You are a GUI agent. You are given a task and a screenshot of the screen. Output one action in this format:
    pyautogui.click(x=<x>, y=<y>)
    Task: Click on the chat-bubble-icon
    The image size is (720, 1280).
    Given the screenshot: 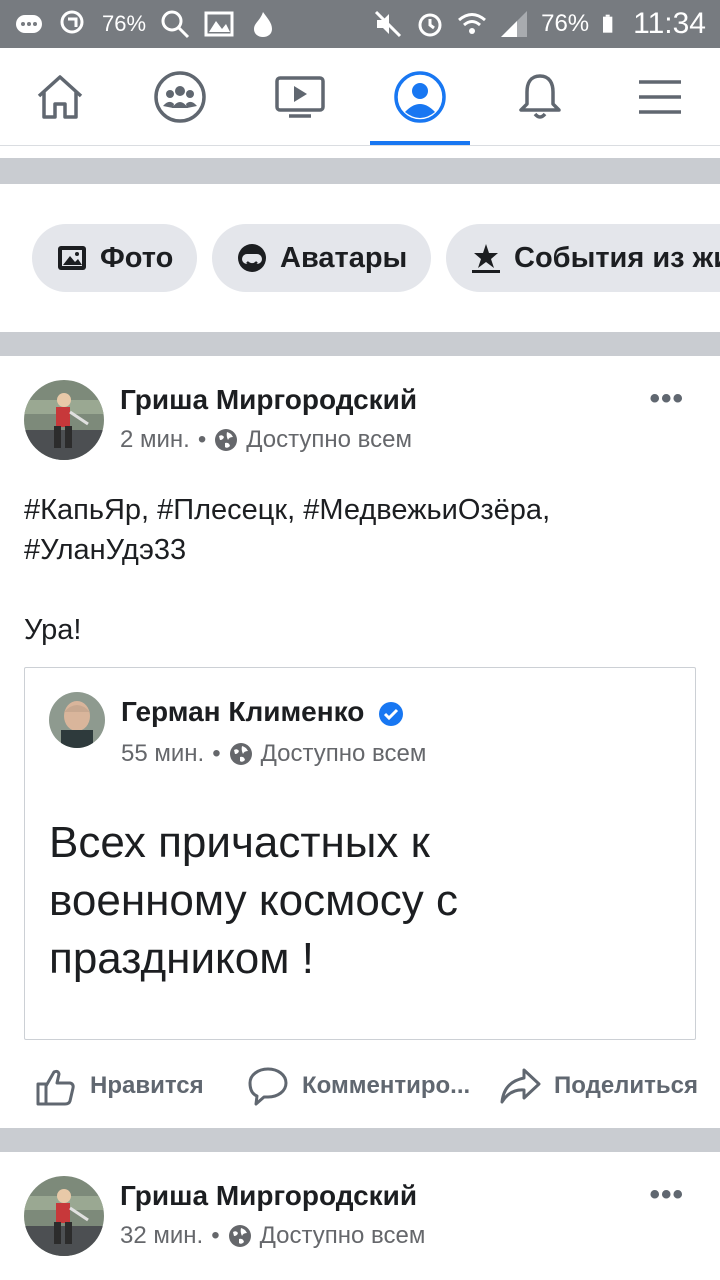 What is the action you would take?
    pyautogui.click(x=29, y=24)
    